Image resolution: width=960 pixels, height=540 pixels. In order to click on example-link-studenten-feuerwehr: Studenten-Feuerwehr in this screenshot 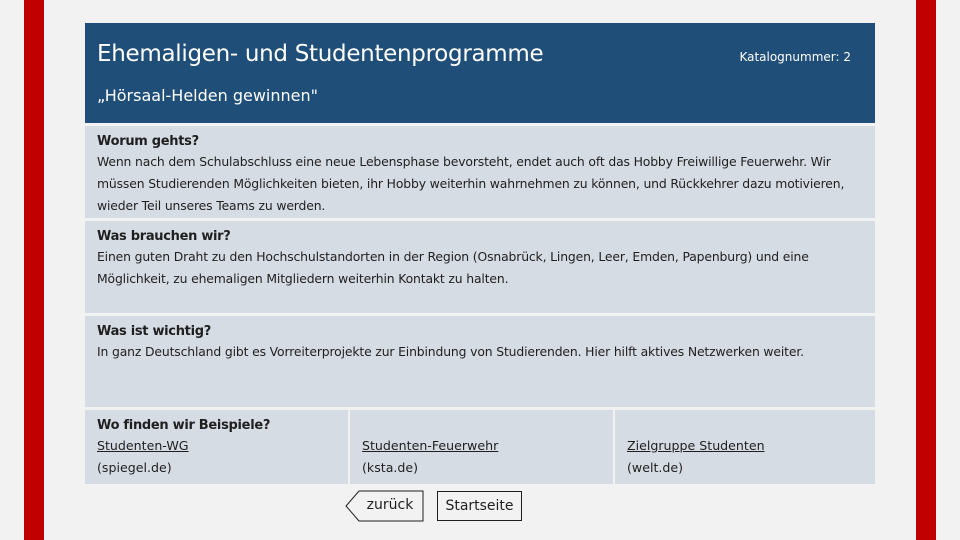, I will do `click(481, 446)`.